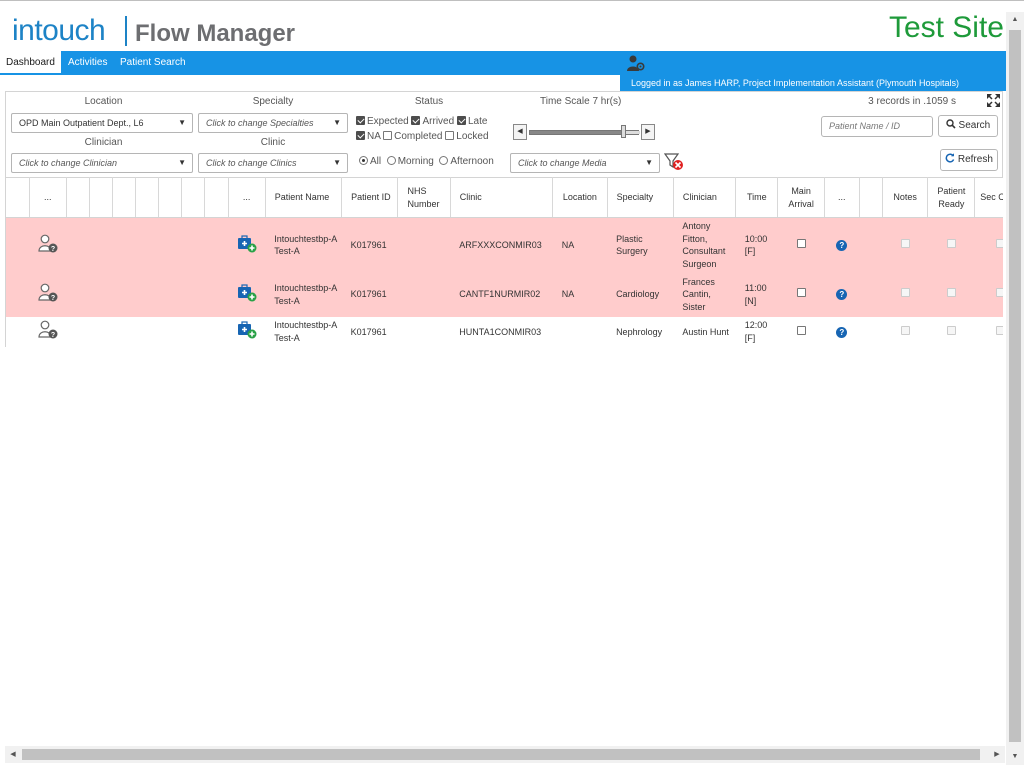 This screenshot has height=768, width=1024. Describe the element at coordinates (273, 163) in the screenshot. I see `clinic-select: Click to change Clinics ▼` at that location.